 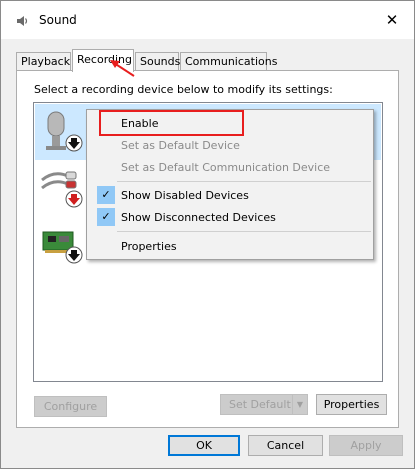 What do you see at coordinates (230, 218) in the screenshot?
I see `menu-item-show-disconnected-devices: ✓ Show Disconnected Devices` at bounding box center [230, 218].